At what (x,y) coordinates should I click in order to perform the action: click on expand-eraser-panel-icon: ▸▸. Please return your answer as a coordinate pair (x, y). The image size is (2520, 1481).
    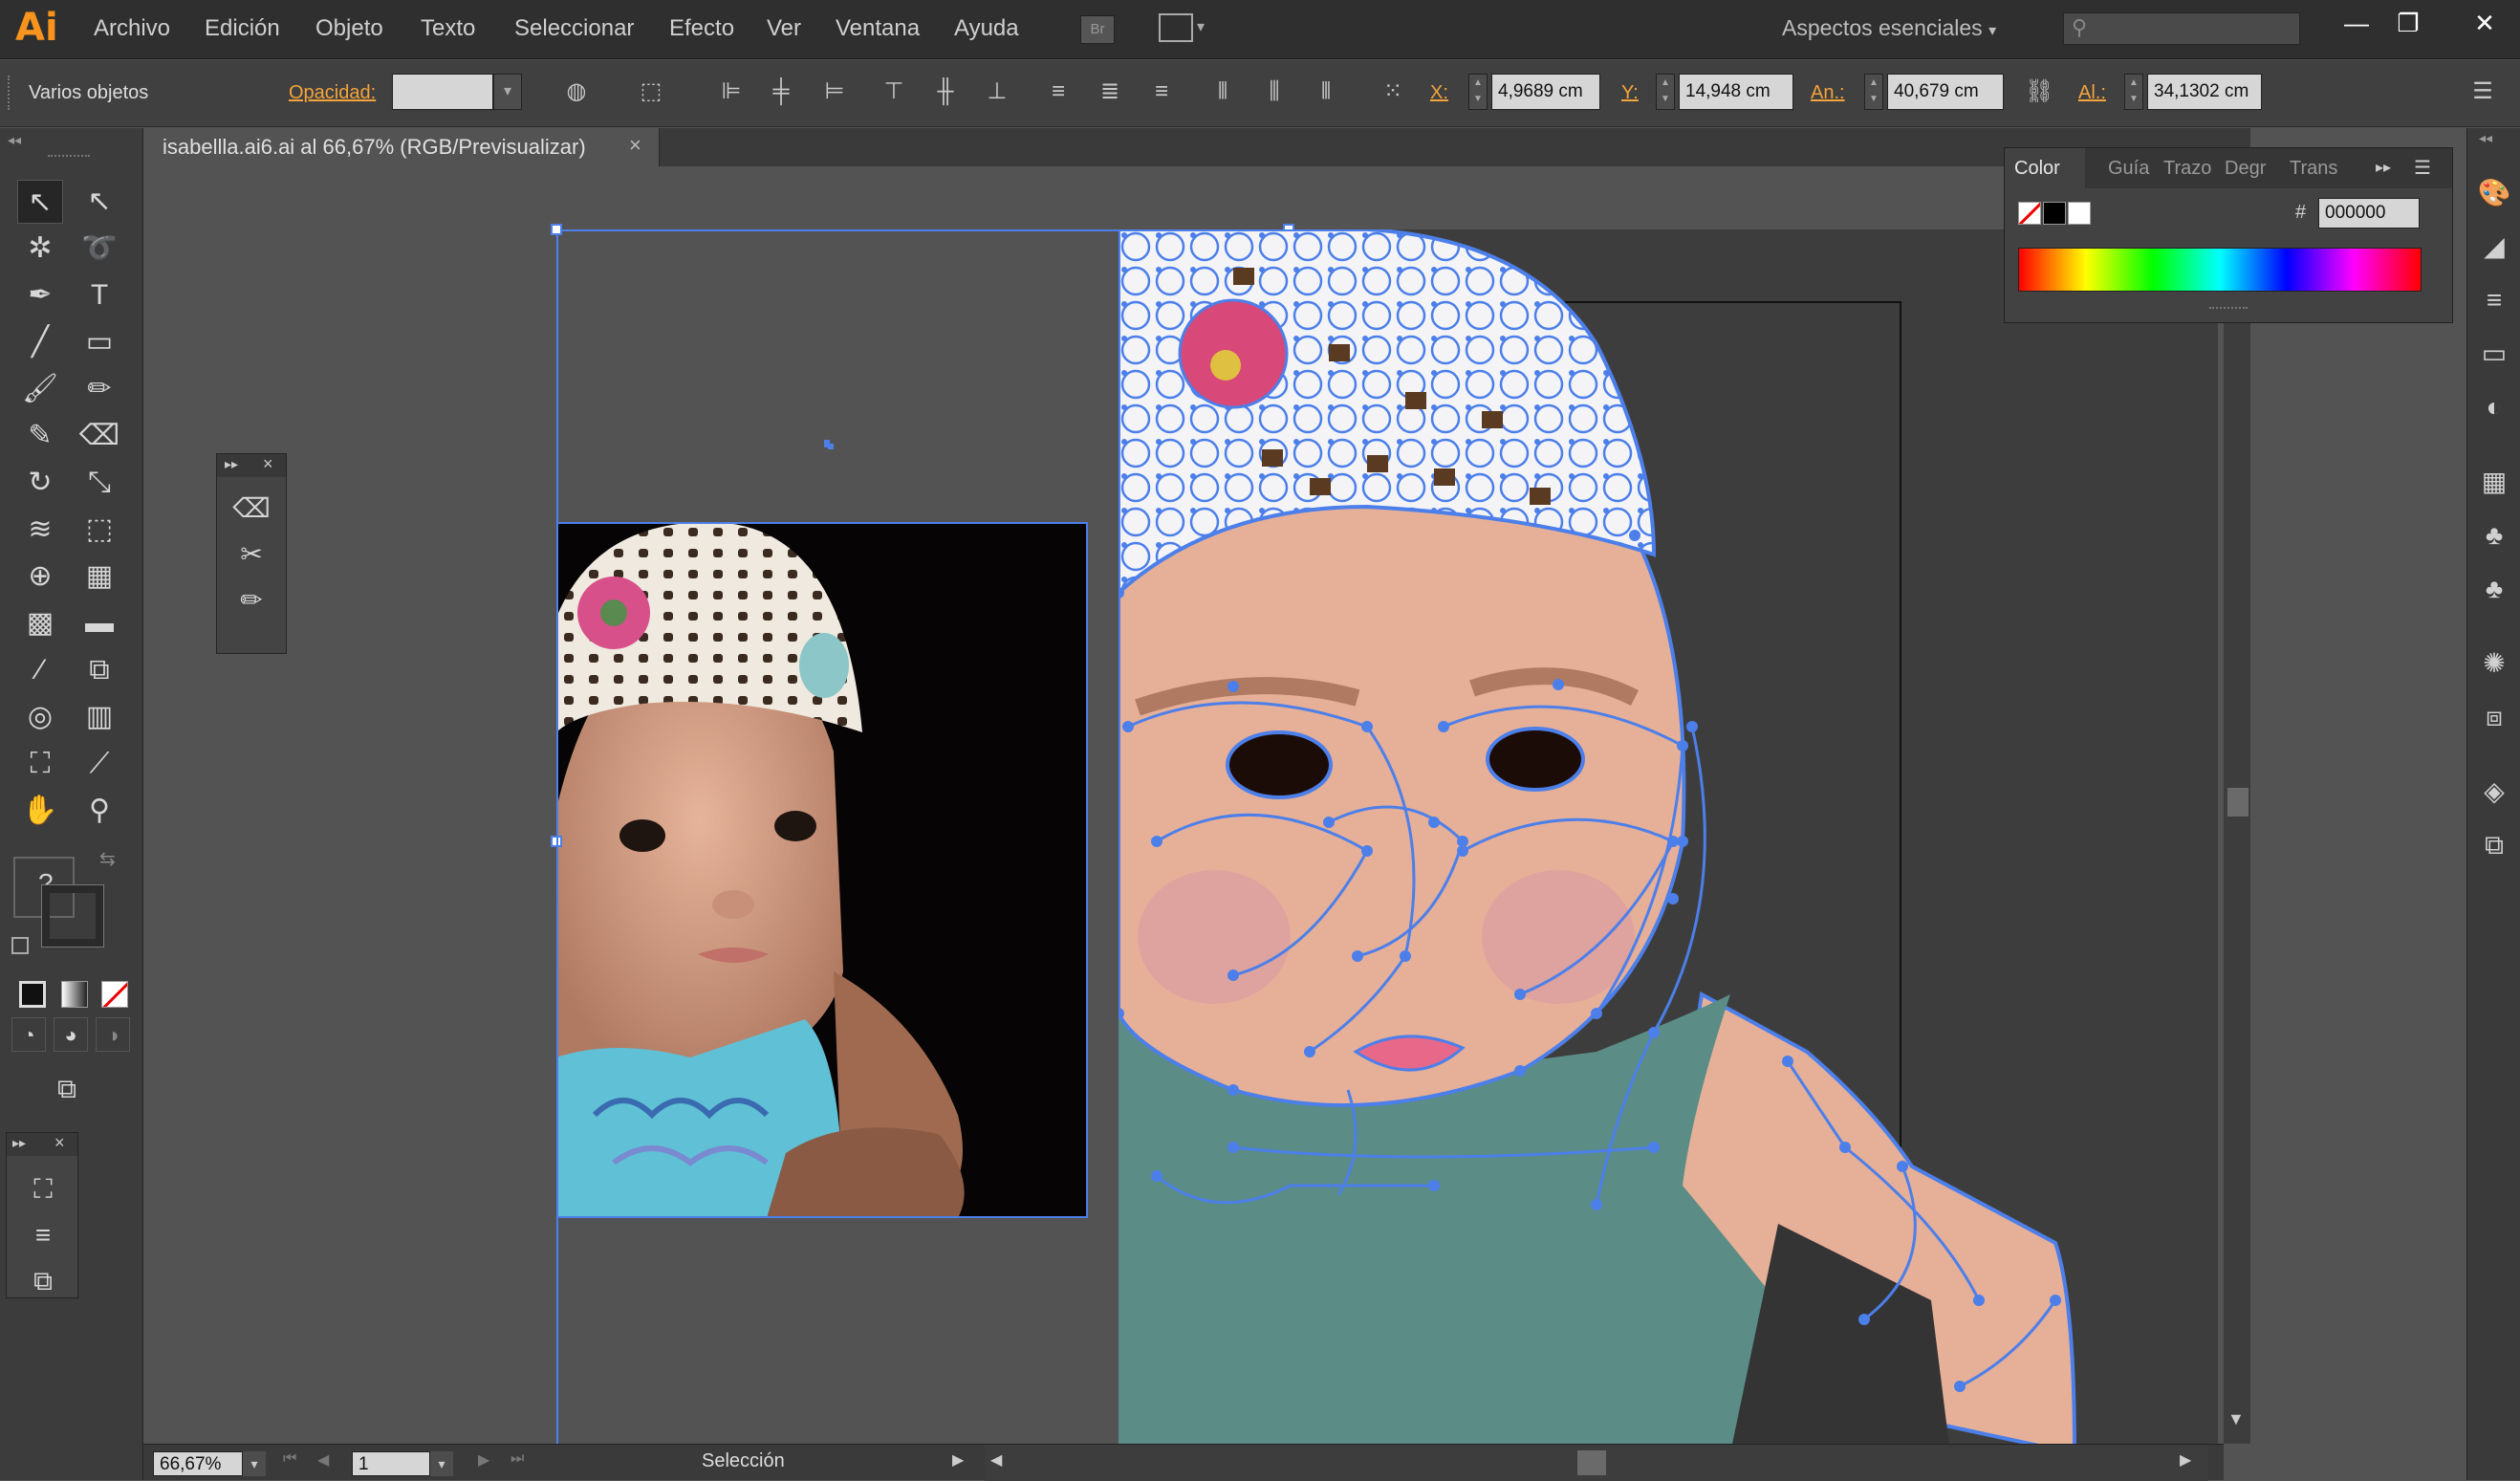
    Looking at the image, I should click on (232, 464).